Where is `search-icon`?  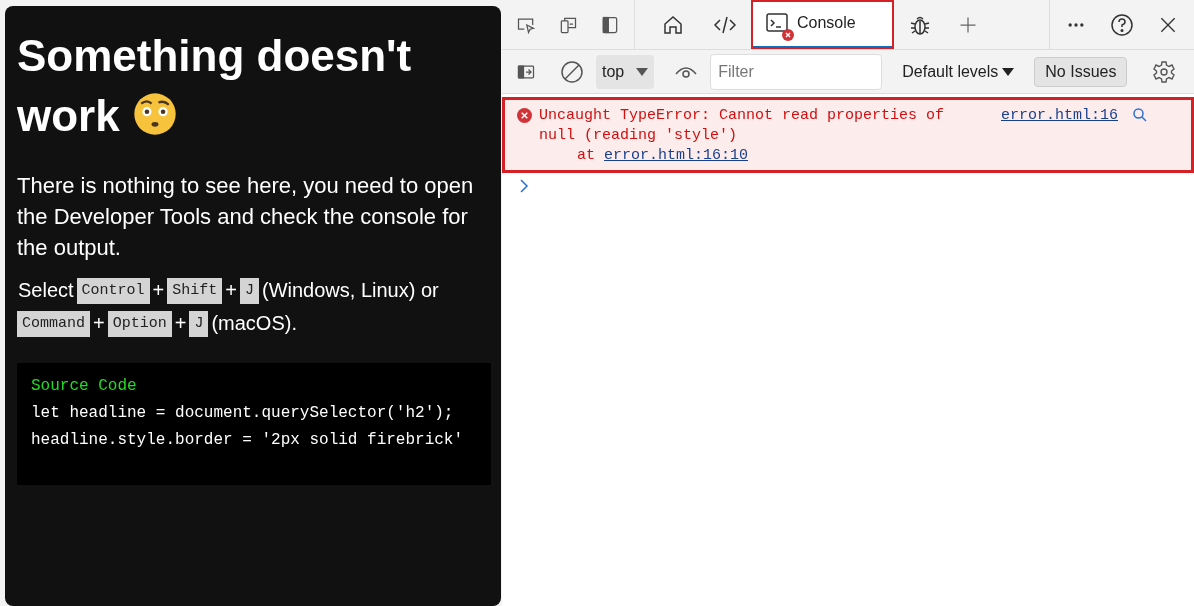 search-icon is located at coordinates (1140, 115).